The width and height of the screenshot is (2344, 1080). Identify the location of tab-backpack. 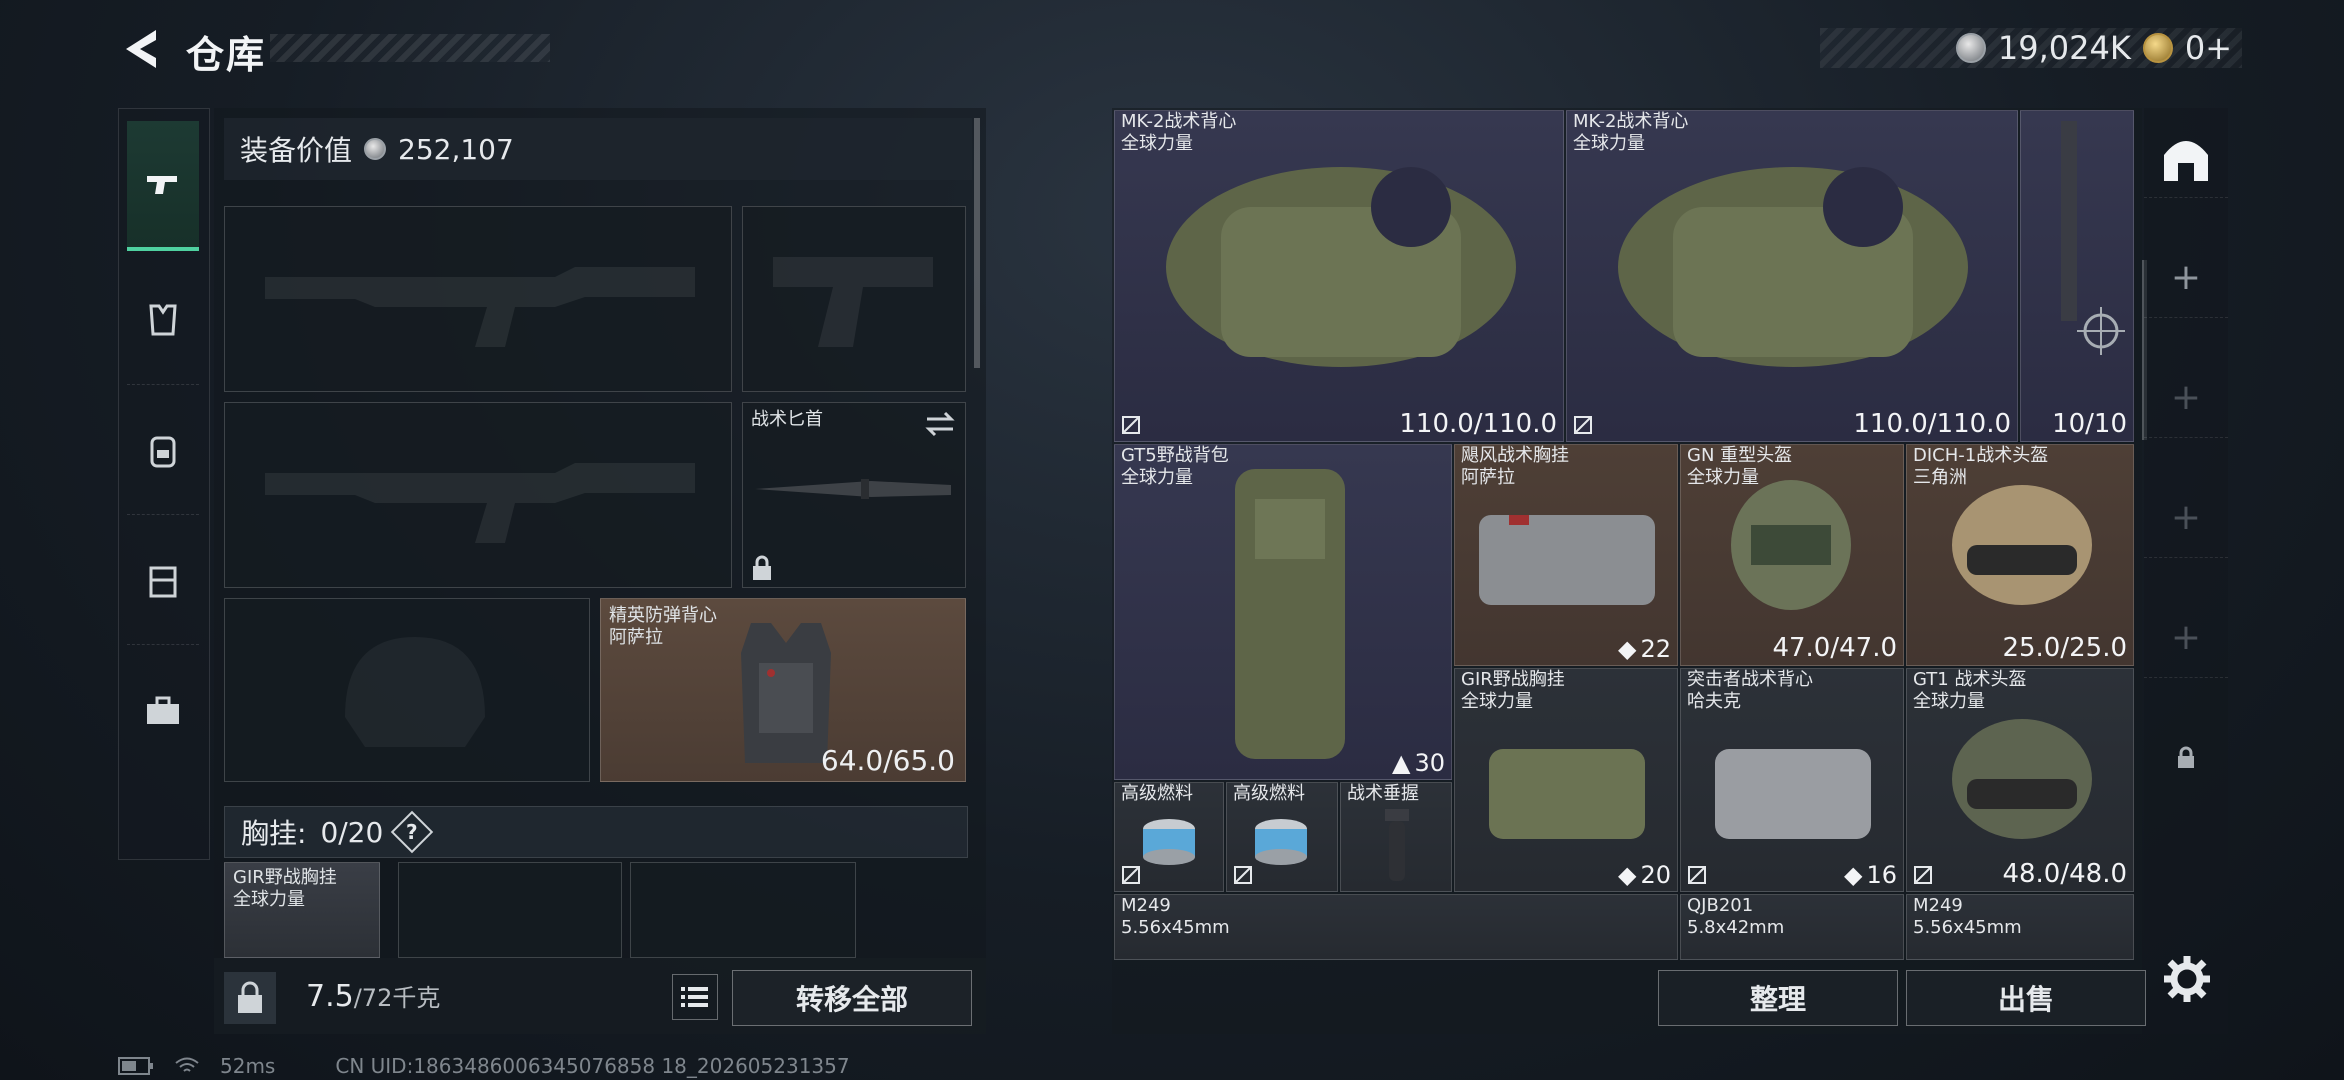
(163, 450).